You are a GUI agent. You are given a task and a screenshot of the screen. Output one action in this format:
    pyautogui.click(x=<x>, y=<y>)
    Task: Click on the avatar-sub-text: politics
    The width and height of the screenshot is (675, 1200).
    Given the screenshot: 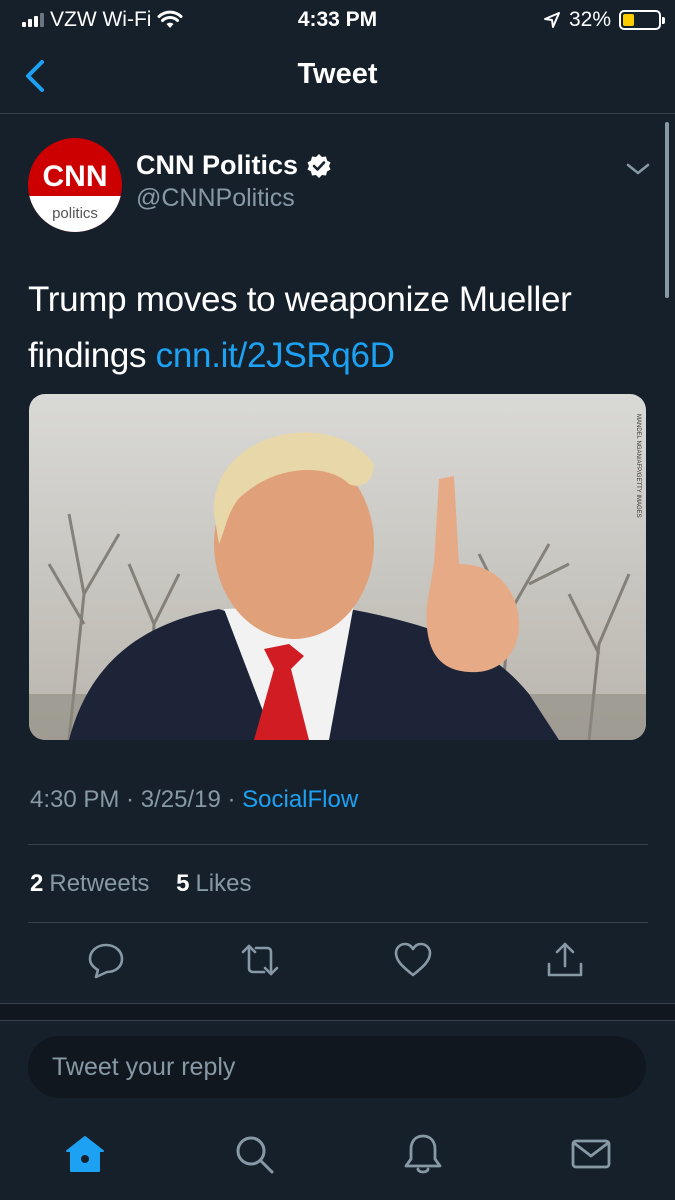 What is the action you would take?
    pyautogui.click(x=75, y=213)
    